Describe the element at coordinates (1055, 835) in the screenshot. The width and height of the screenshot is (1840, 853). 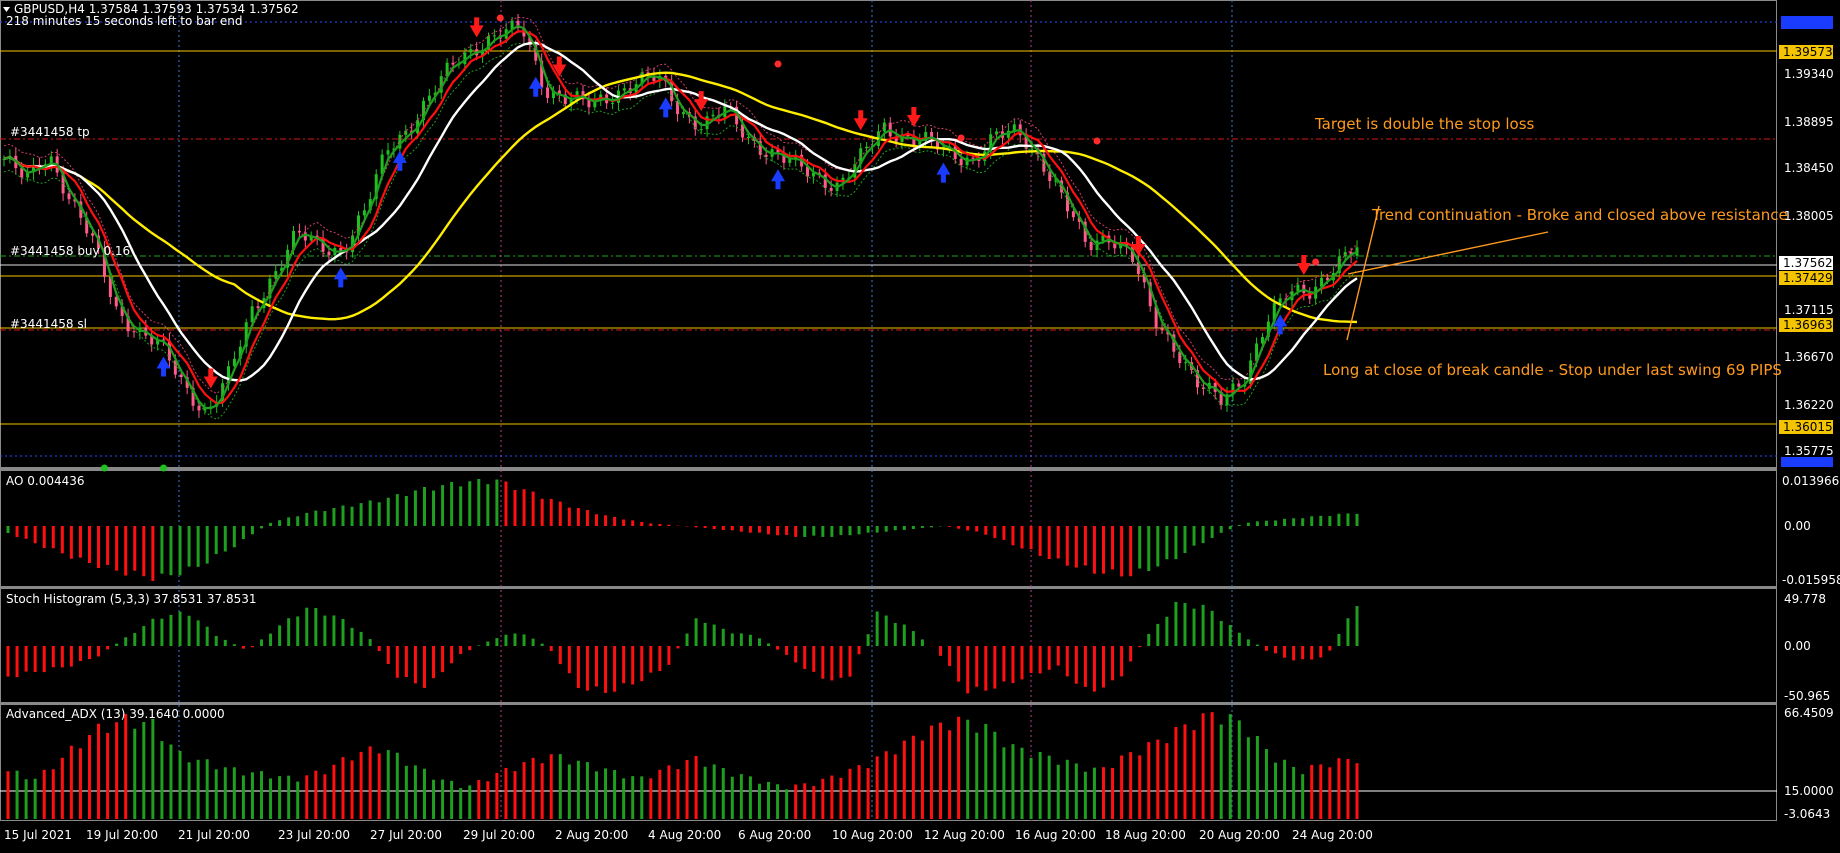
I see `x-tick: 16 Aug 20:00` at that location.